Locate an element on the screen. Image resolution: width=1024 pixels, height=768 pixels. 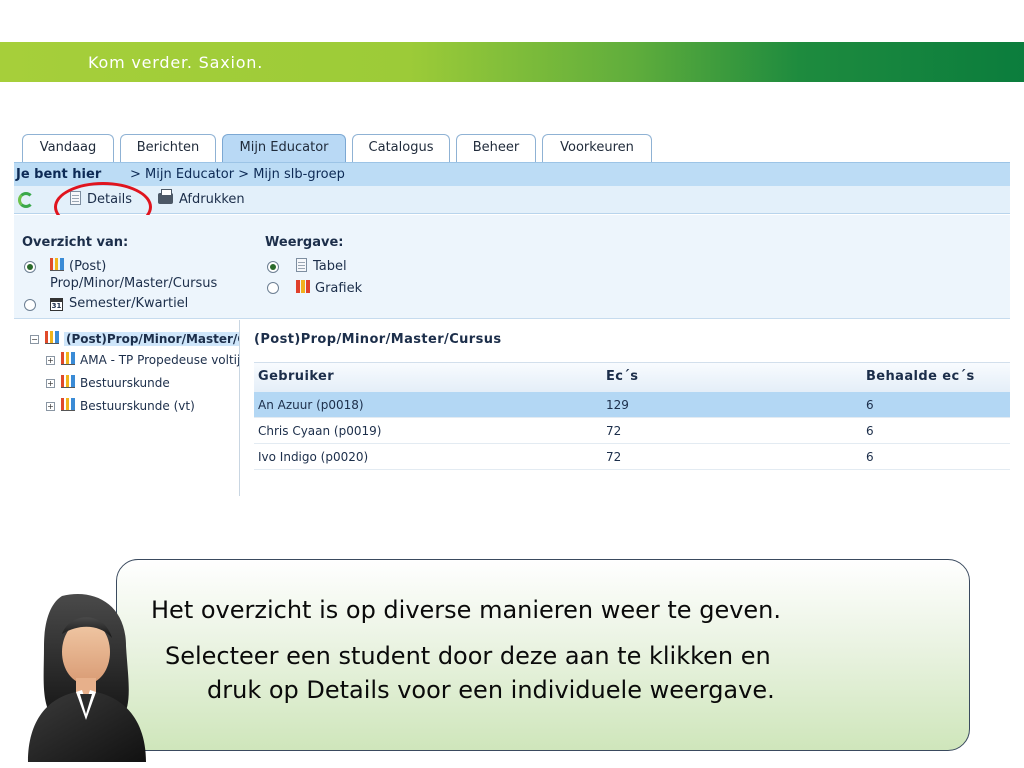
cell-ecs: 129 is located at coordinates (617, 405).